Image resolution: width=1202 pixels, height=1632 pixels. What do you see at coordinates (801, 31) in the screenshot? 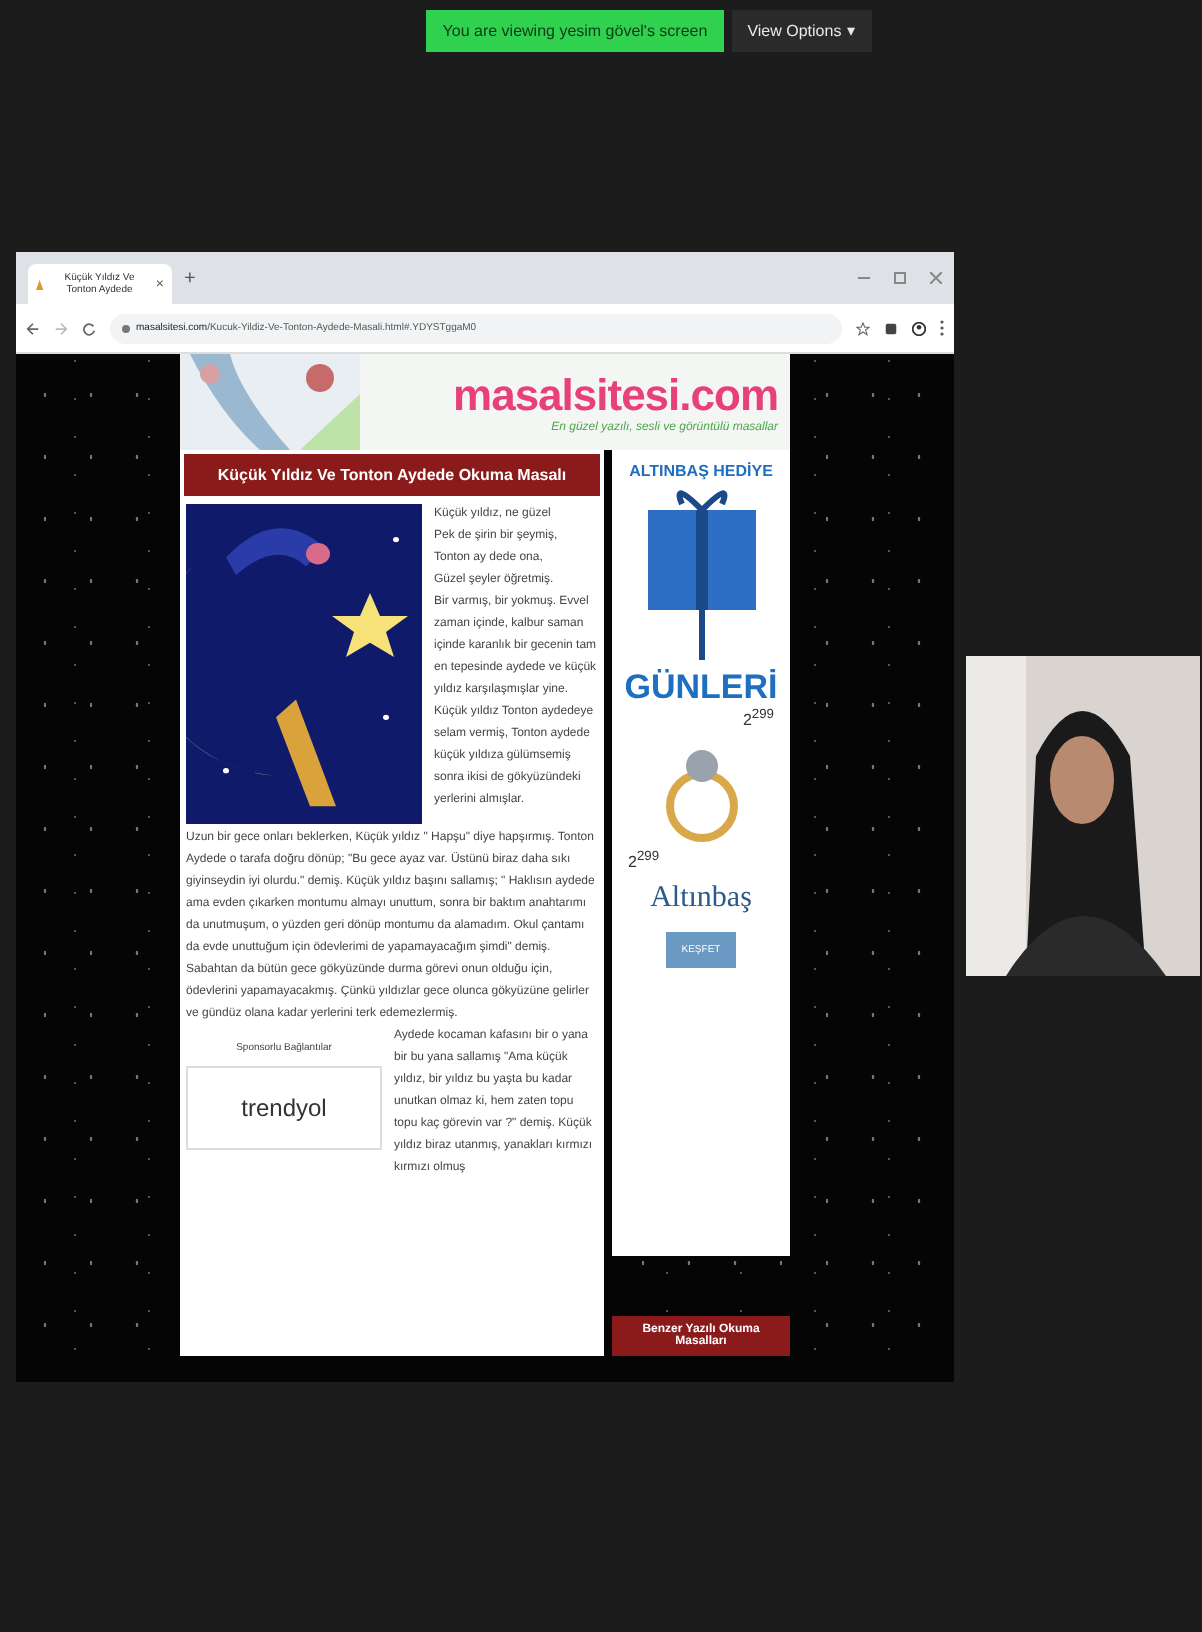
I see `view-options-button: View Options ▾` at bounding box center [801, 31].